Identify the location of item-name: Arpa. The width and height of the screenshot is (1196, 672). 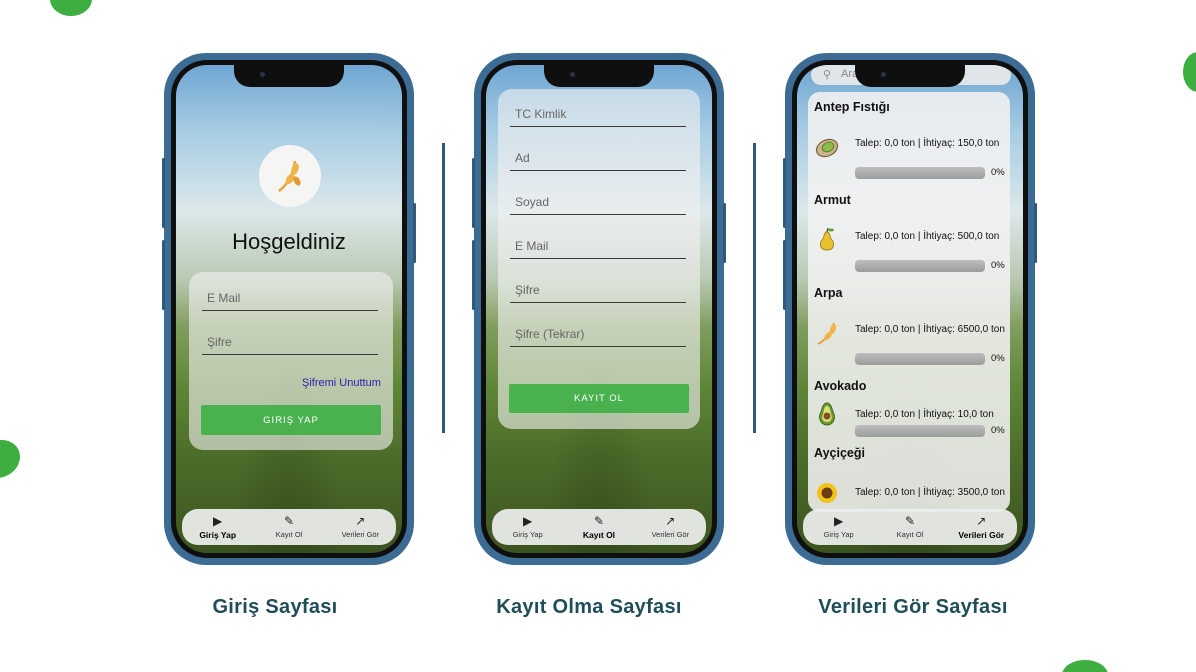
(828, 293).